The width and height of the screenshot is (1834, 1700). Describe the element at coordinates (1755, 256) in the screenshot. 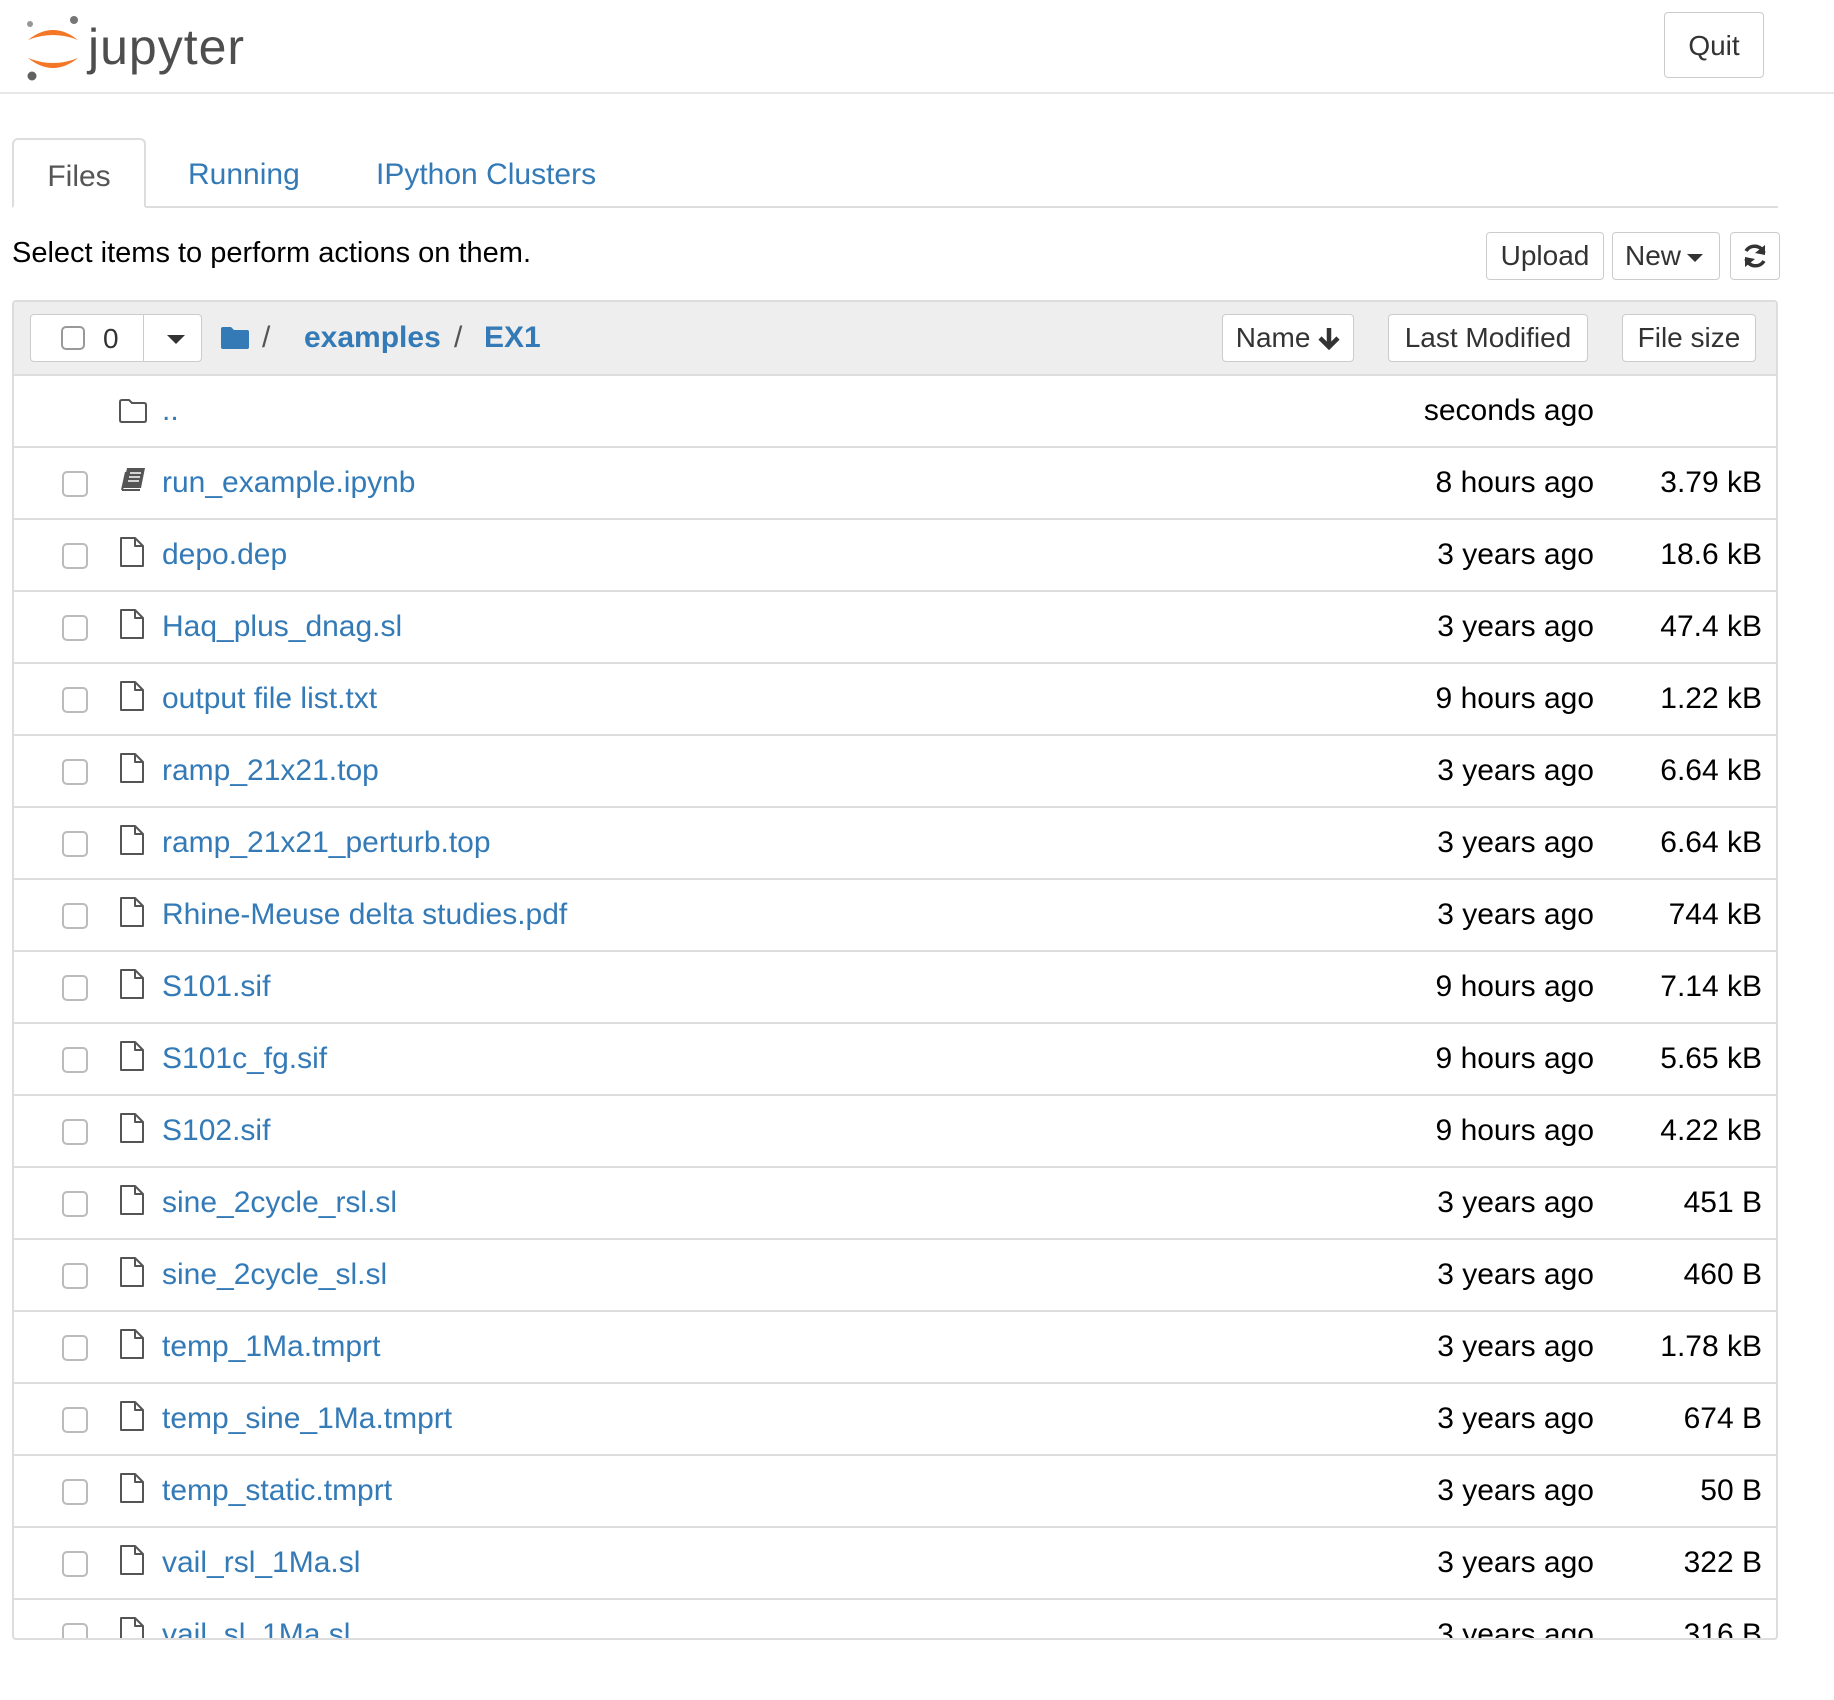

I see `refresh-button` at that location.